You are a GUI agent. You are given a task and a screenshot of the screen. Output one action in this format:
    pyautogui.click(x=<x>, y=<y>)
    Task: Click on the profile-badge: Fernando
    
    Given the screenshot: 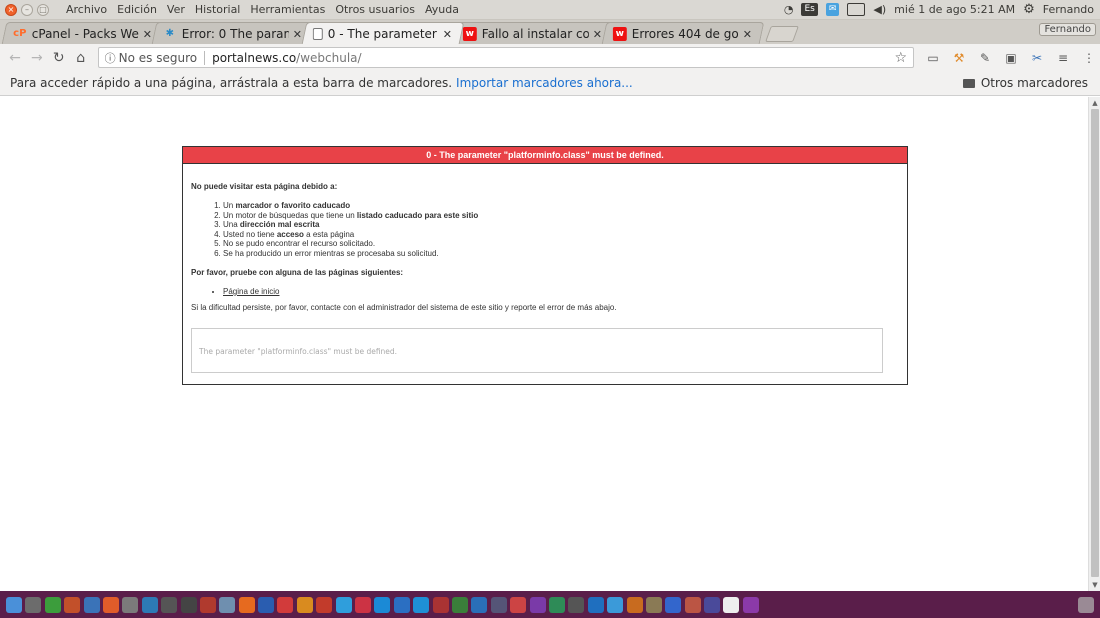 What is the action you would take?
    pyautogui.click(x=1067, y=29)
    